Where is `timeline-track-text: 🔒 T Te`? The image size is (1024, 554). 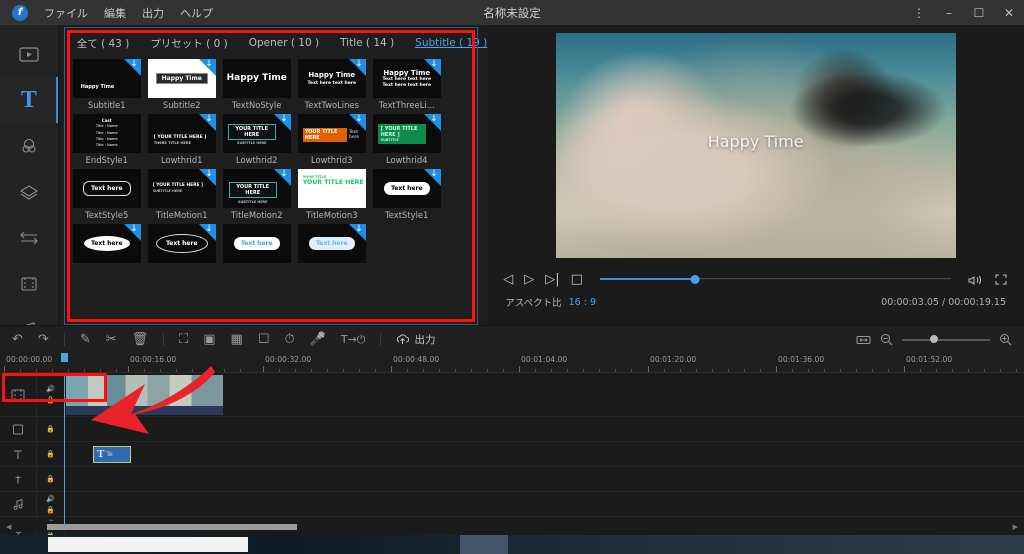
timeline-track-text: 🔒 T Te is located at coordinates (512, 454).